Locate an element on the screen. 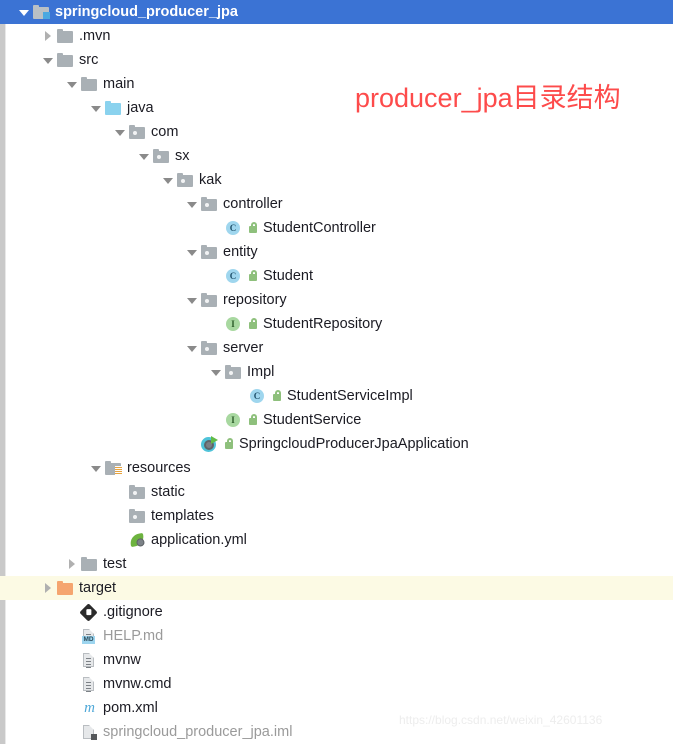 The height and width of the screenshot is (744, 673). text-file-icon is located at coordinates (89, 660).